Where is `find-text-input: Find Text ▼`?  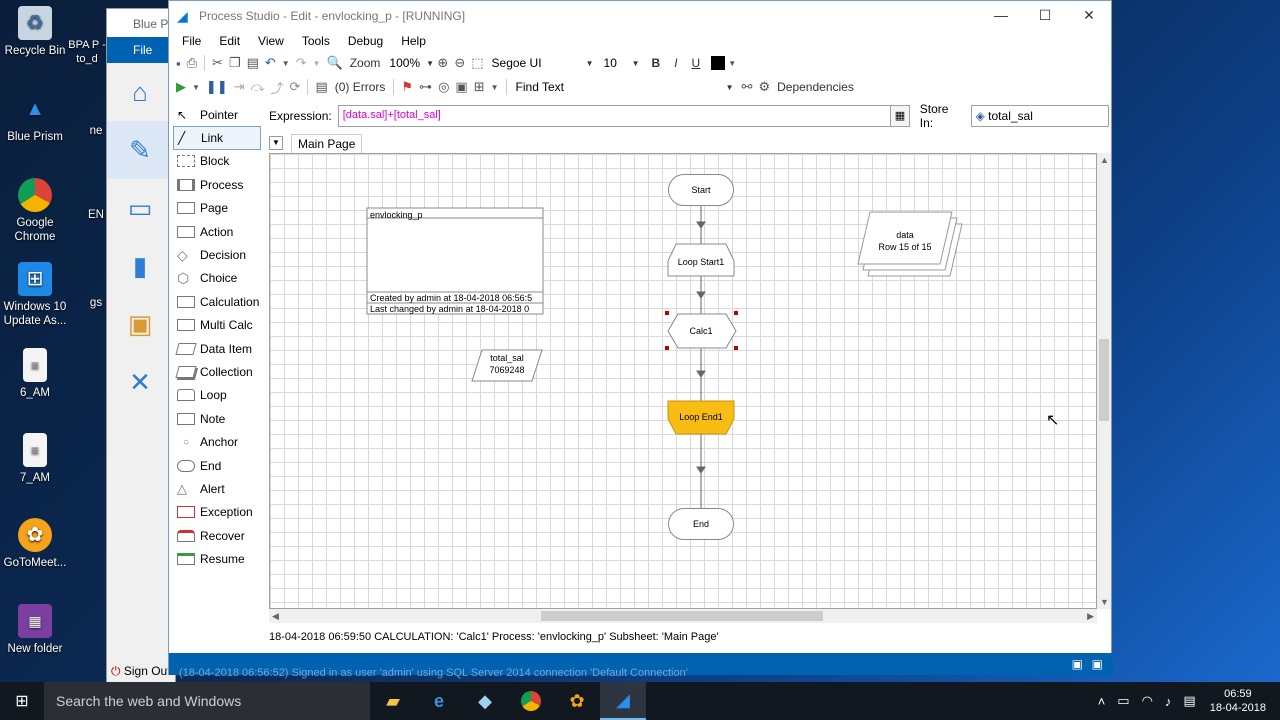 find-text-input: Find Text ▼ is located at coordinates (625, 87).